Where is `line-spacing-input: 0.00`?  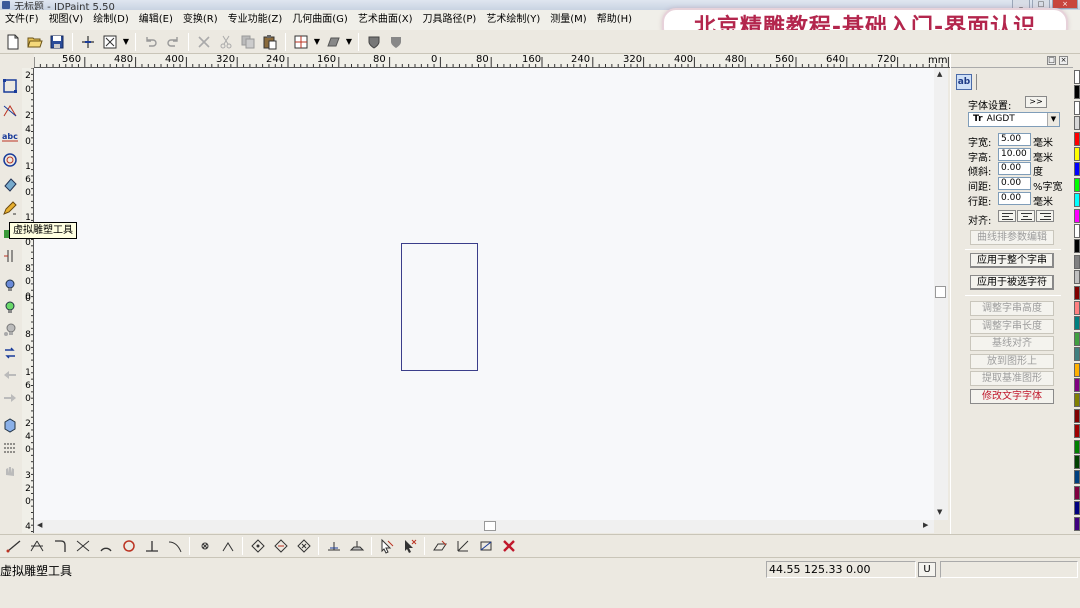
line-spacing-input: 0.00 is located at coordinates (1014, 198).